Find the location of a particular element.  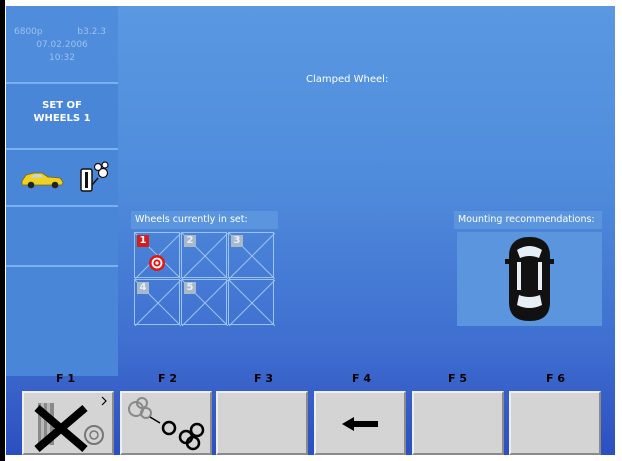

target-icon is located at coordinates (157, 263).